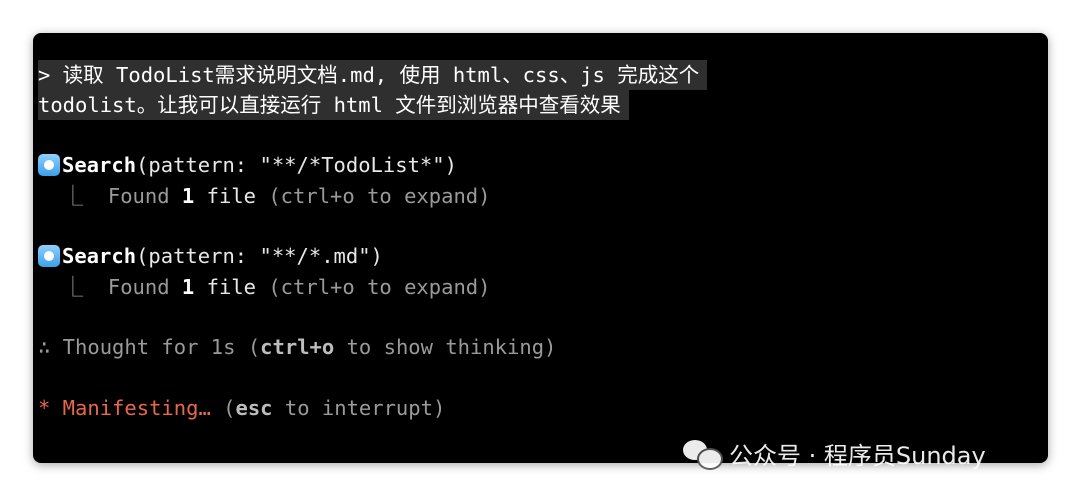  Describe the element at coordinates (254, 408) in the screenshot. I see `interrupt-key: esc` at that location.